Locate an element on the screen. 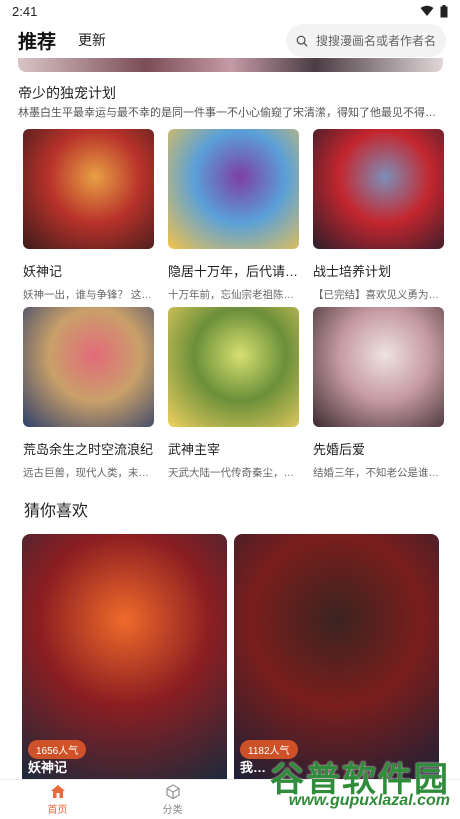 The image size is (460, 819). home-icon is located at coordinates (57, 791).